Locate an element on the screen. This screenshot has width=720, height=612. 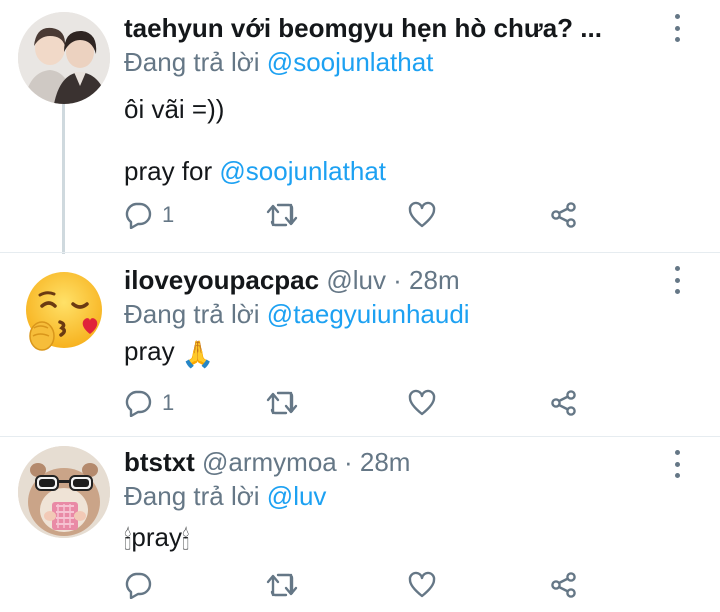
handle-and-time: @armymoa · 28m is located at coordinates (306, 462).